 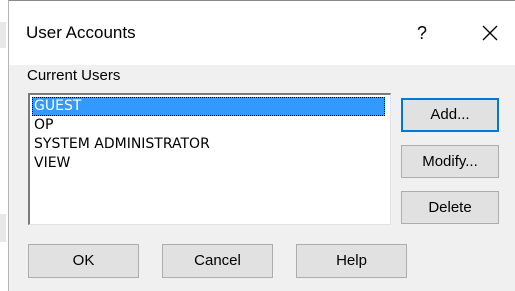 What do you see at coordinates (121, 144) in the screenshot?
I see `list-item-system-administrator: SYSTEM ADMINISTRATOR` at bounding box center [121, 144].